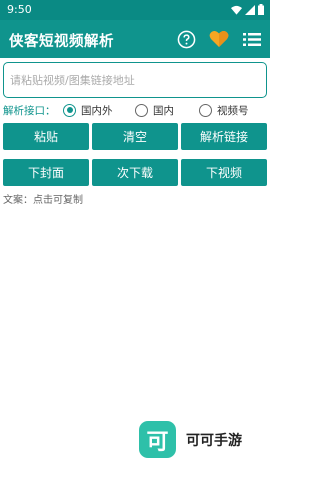  I want to click on download-cover-button: 下封面, so click(46, 172).